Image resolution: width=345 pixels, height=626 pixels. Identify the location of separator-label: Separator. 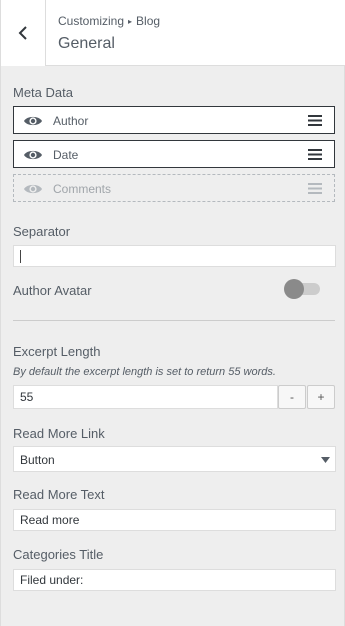
(42, 231).